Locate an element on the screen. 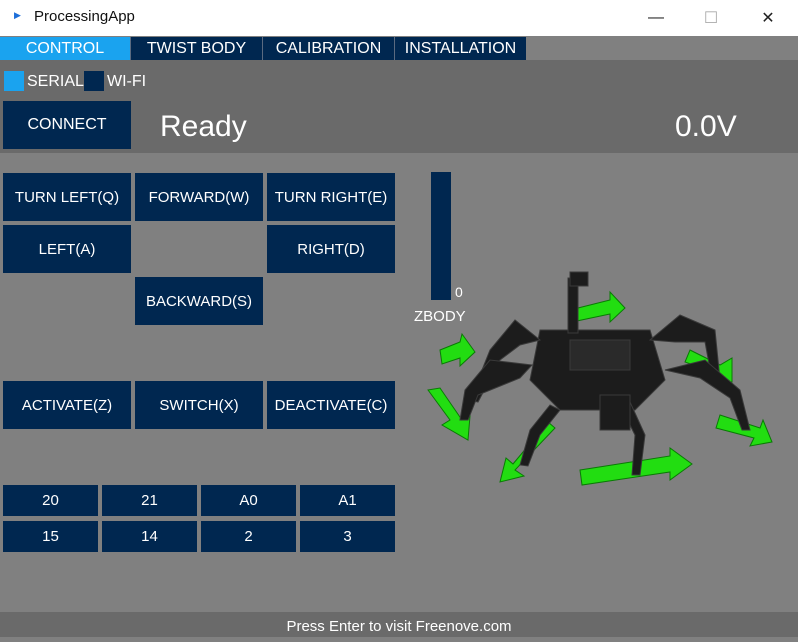  title-bar: ▶ ProcessingApp — ☐ ✕ is located at coordinates (399, 18).